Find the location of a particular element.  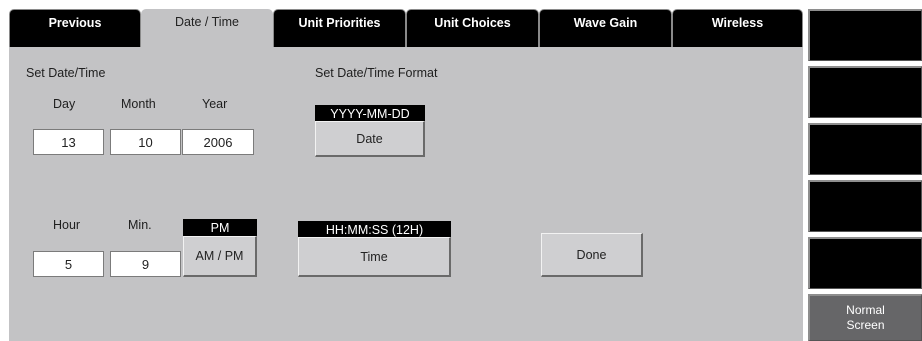

minute-label: Min. is located at coordinates (140, 225).